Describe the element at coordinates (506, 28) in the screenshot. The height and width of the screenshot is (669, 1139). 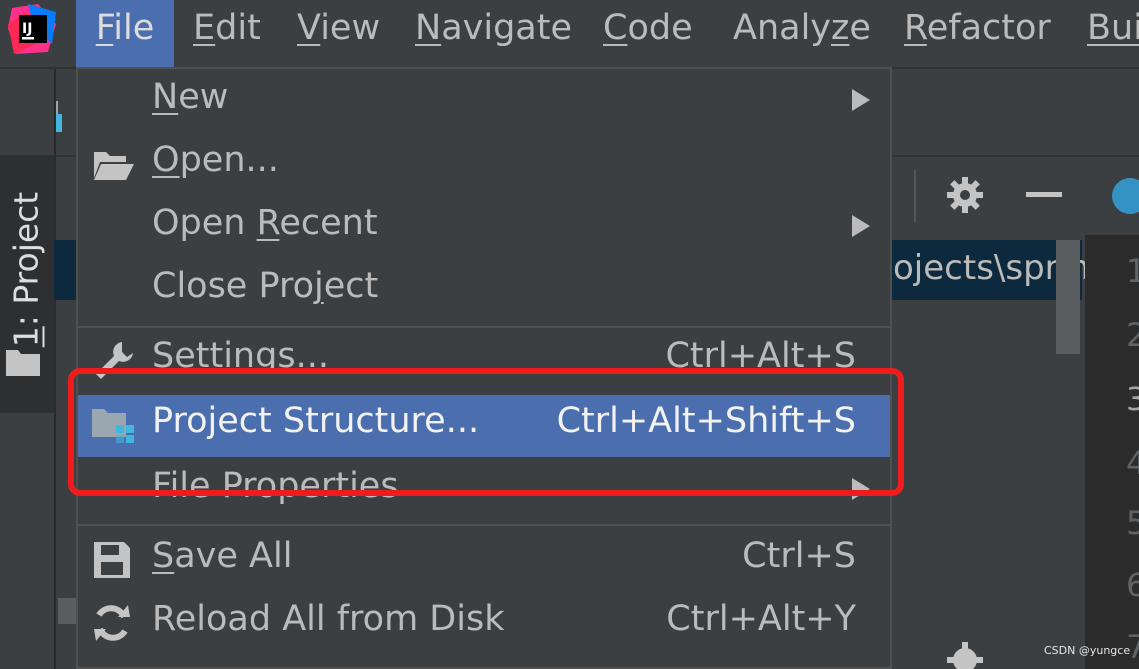
I see `menu-navigate-label: avigate` at that location.